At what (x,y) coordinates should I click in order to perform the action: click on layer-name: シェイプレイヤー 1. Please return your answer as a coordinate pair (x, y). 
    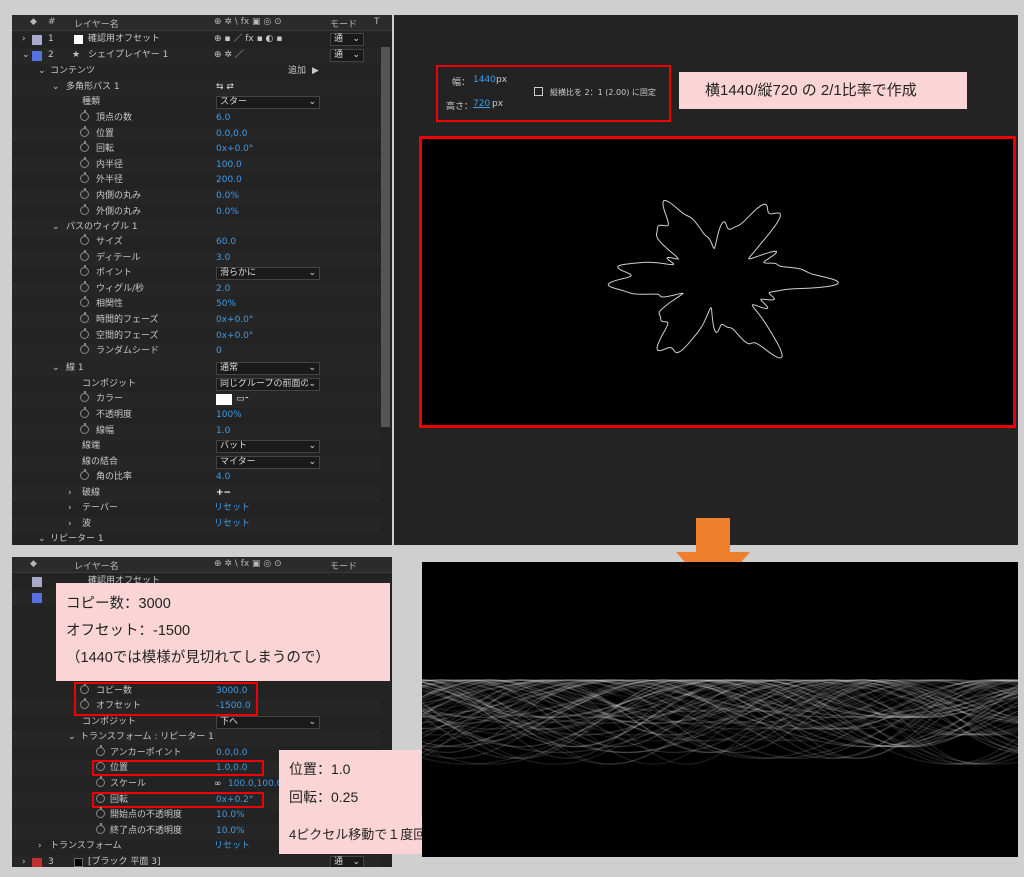
    Looking at the image, I should click on (128, 56).